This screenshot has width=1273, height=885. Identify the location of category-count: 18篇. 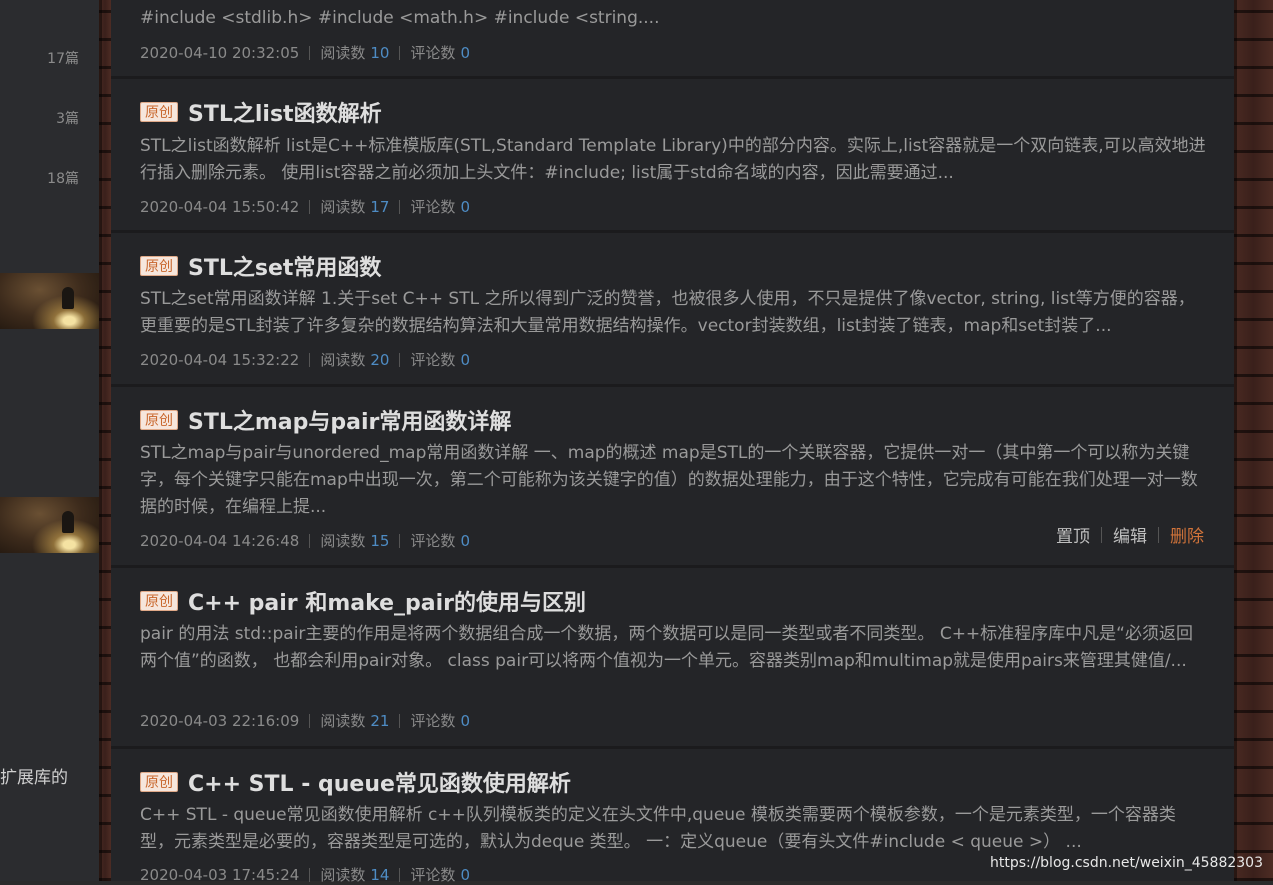
(63, 178).